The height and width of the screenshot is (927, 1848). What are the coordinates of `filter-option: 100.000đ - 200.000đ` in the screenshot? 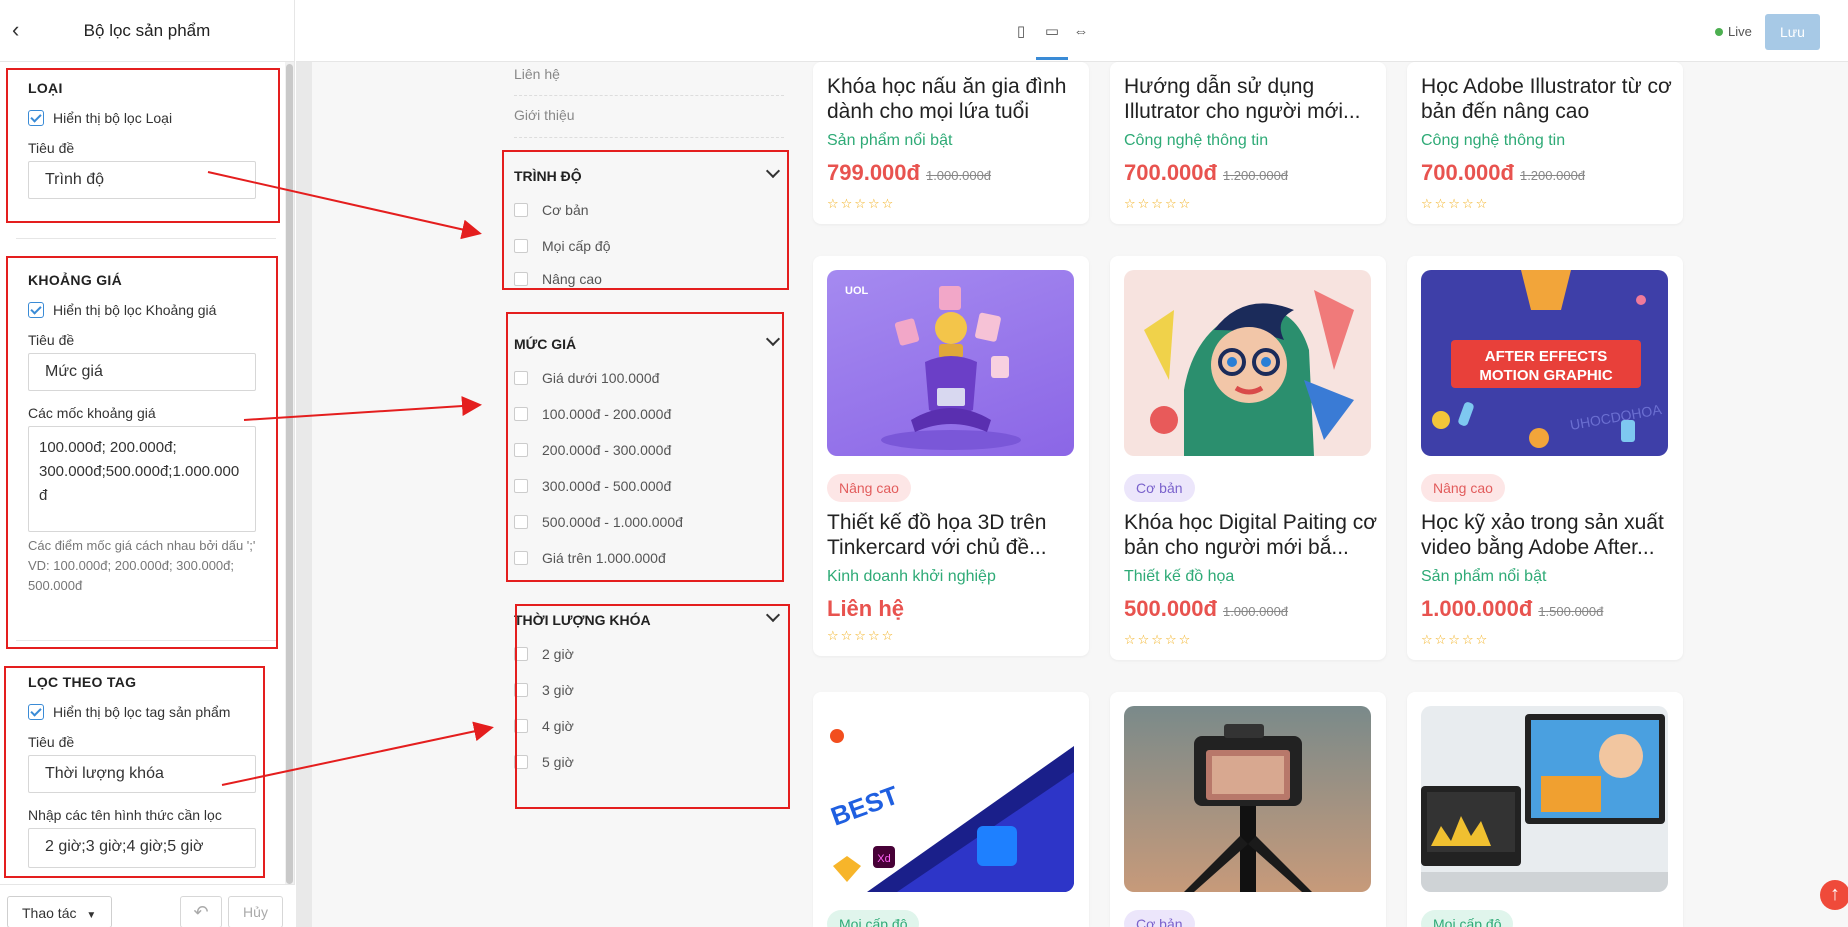 It's located at (649, 414).